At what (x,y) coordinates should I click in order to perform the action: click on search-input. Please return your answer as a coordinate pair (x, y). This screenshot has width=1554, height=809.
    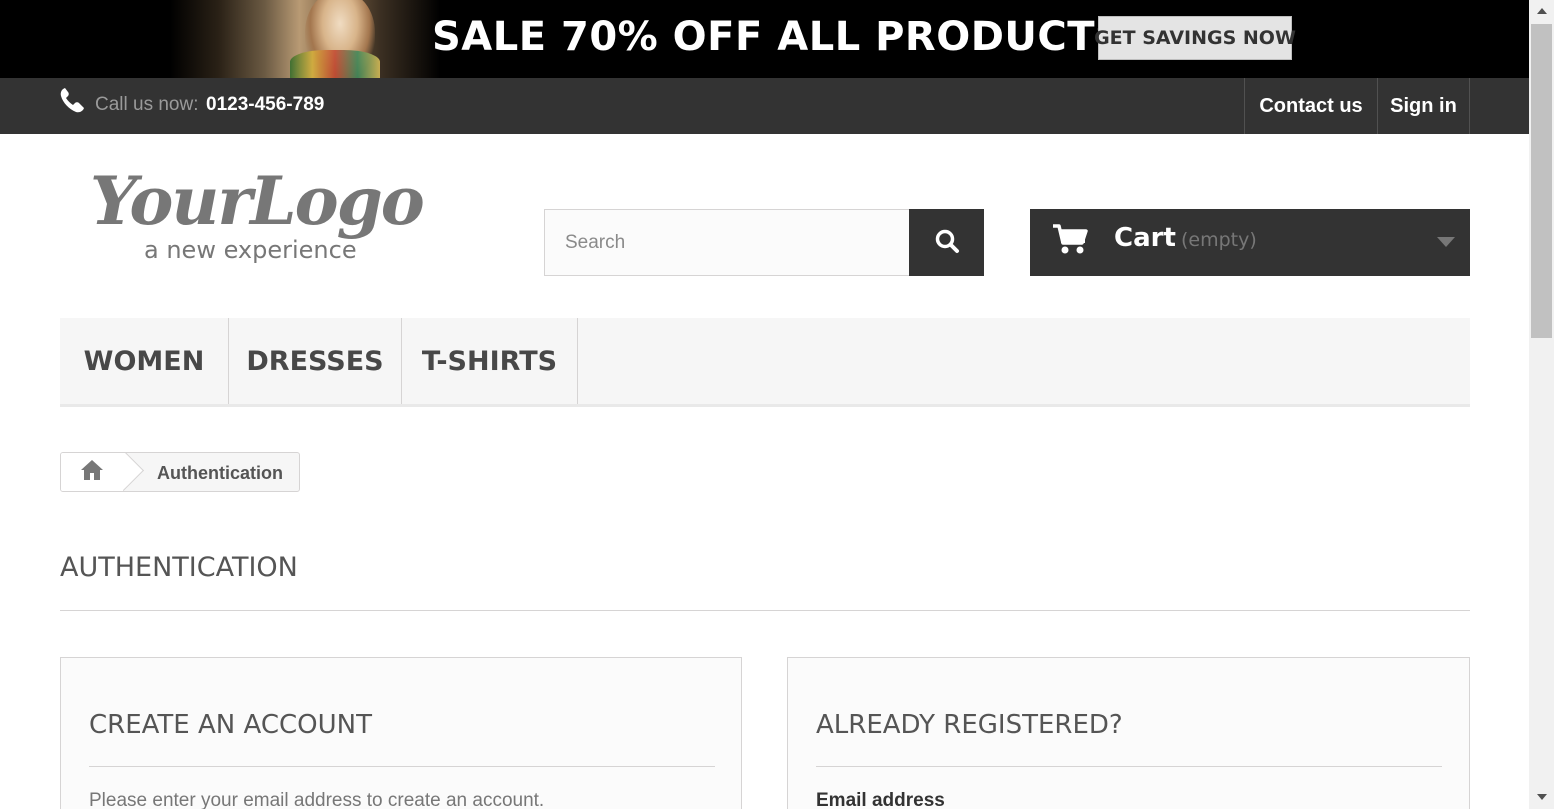
    Looking at the image, I should click on (727, 242).